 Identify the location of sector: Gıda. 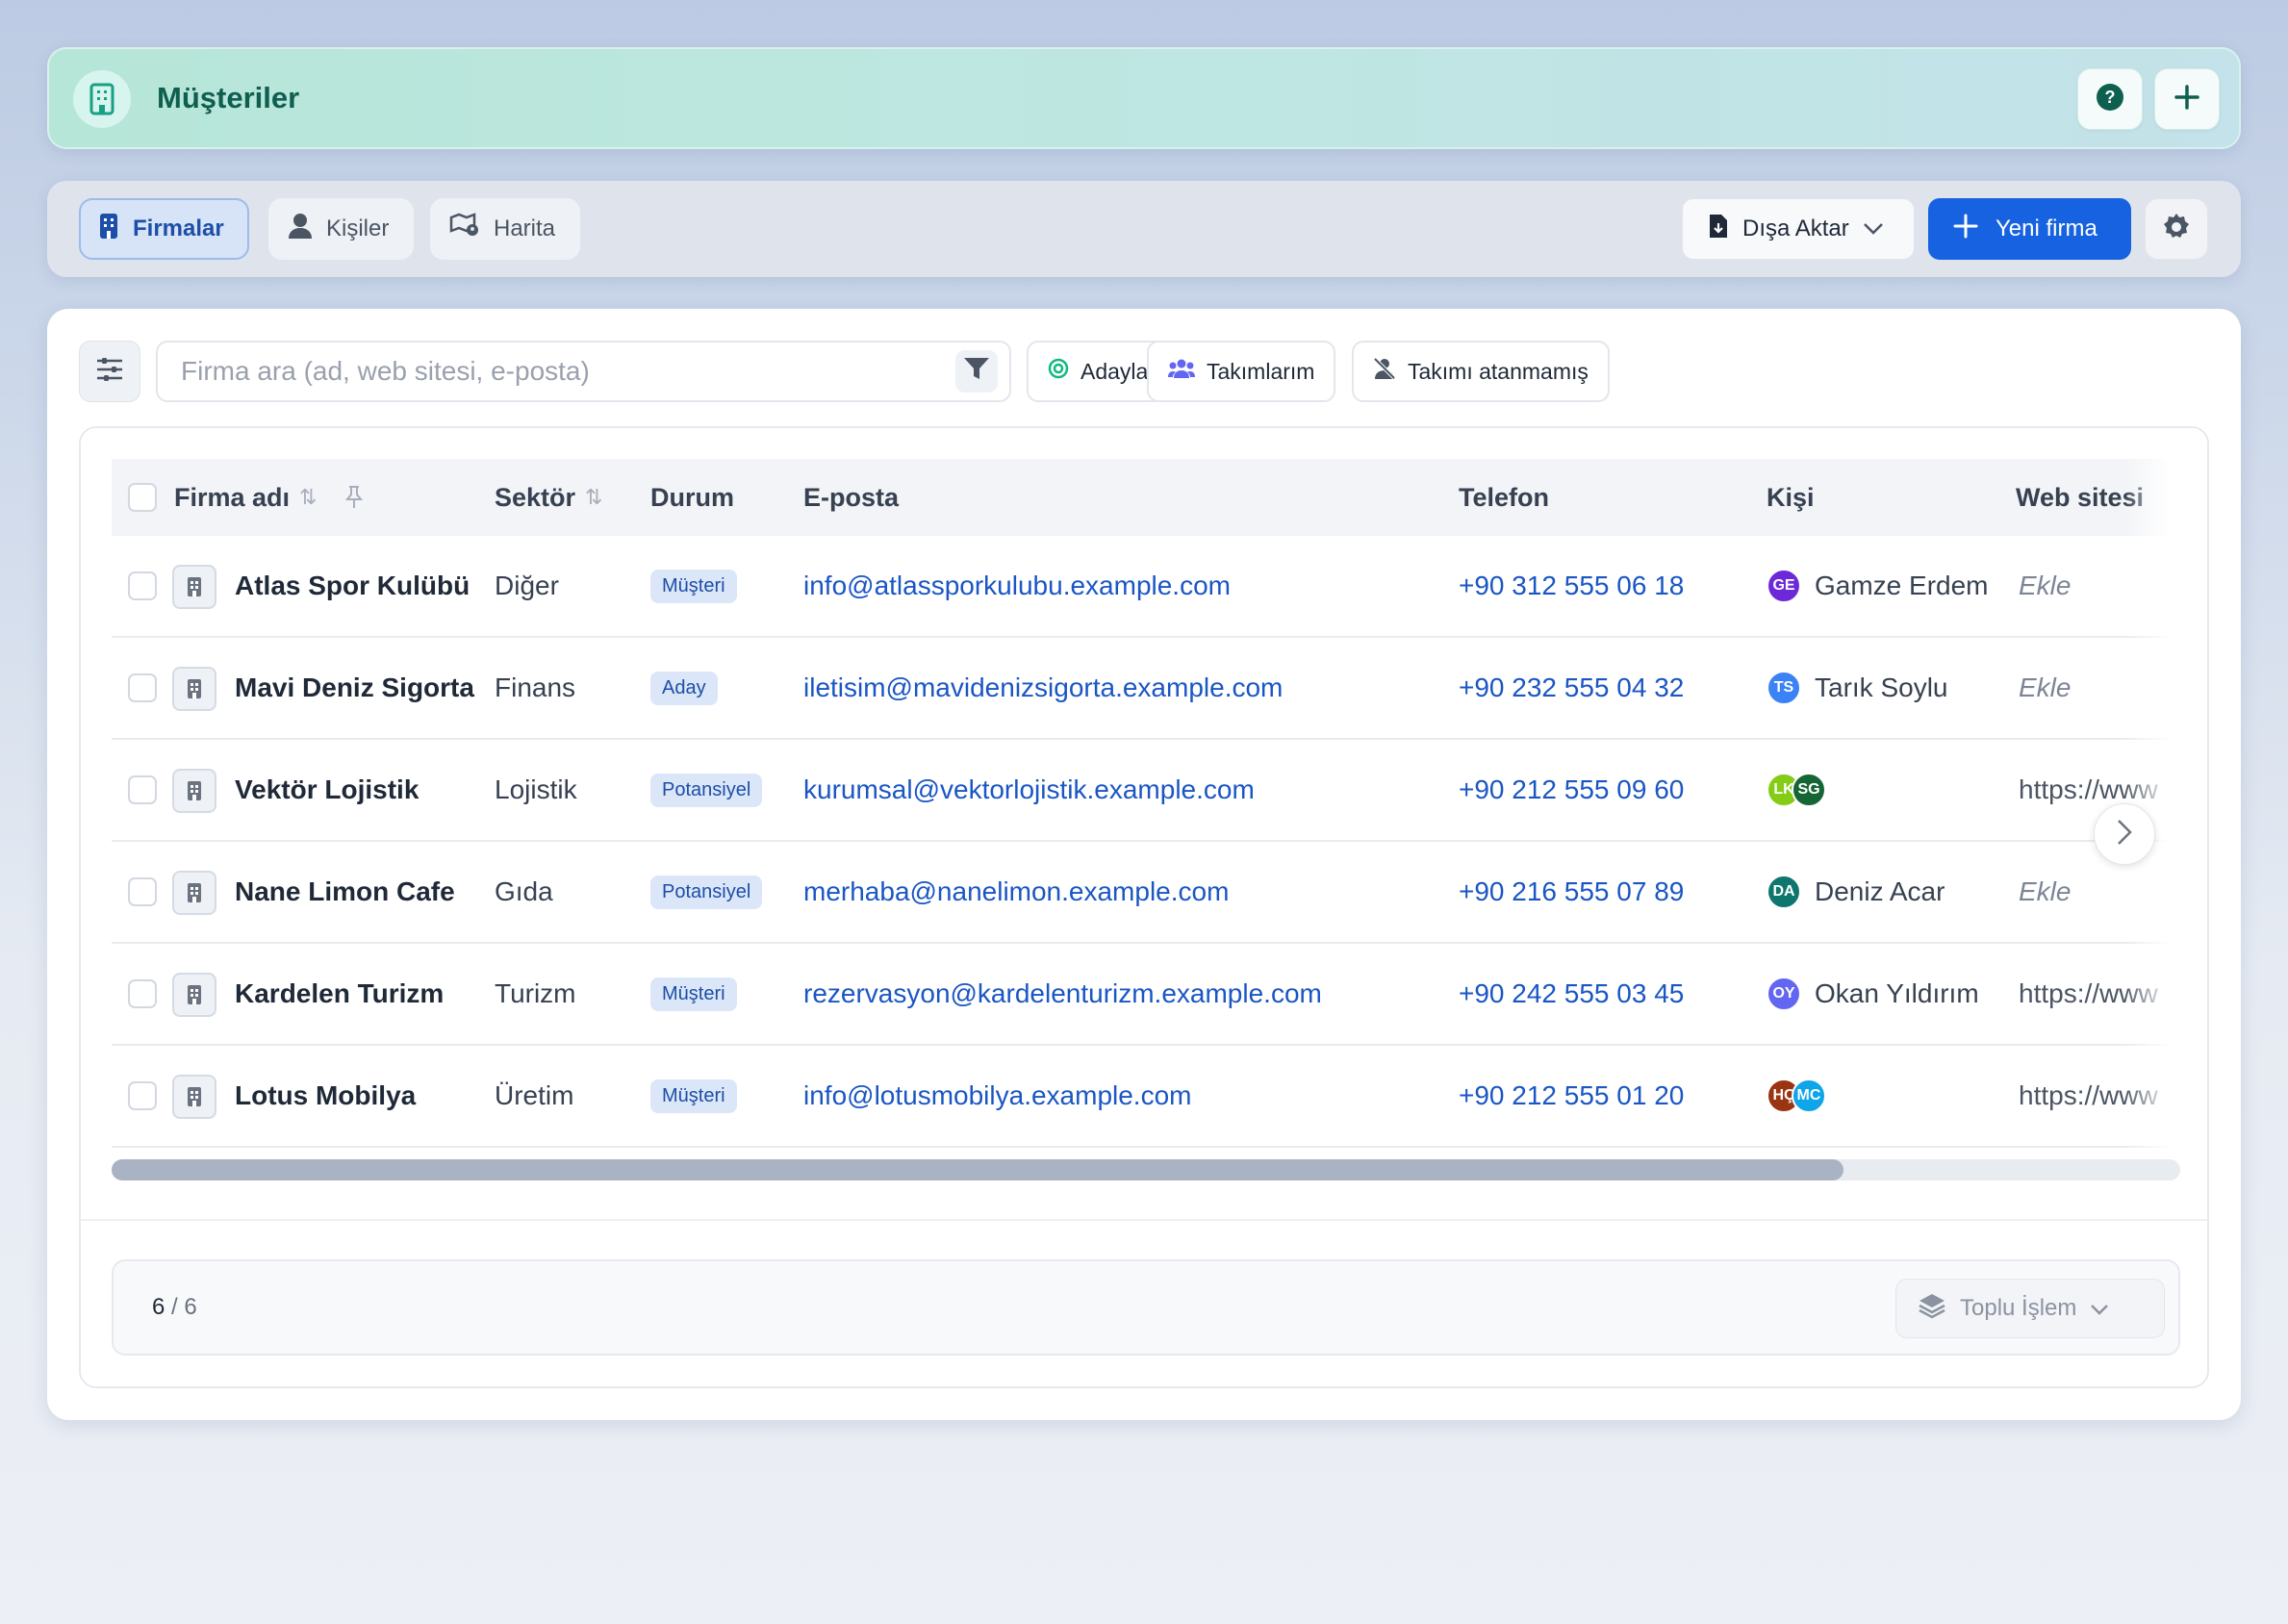
(524, 891).